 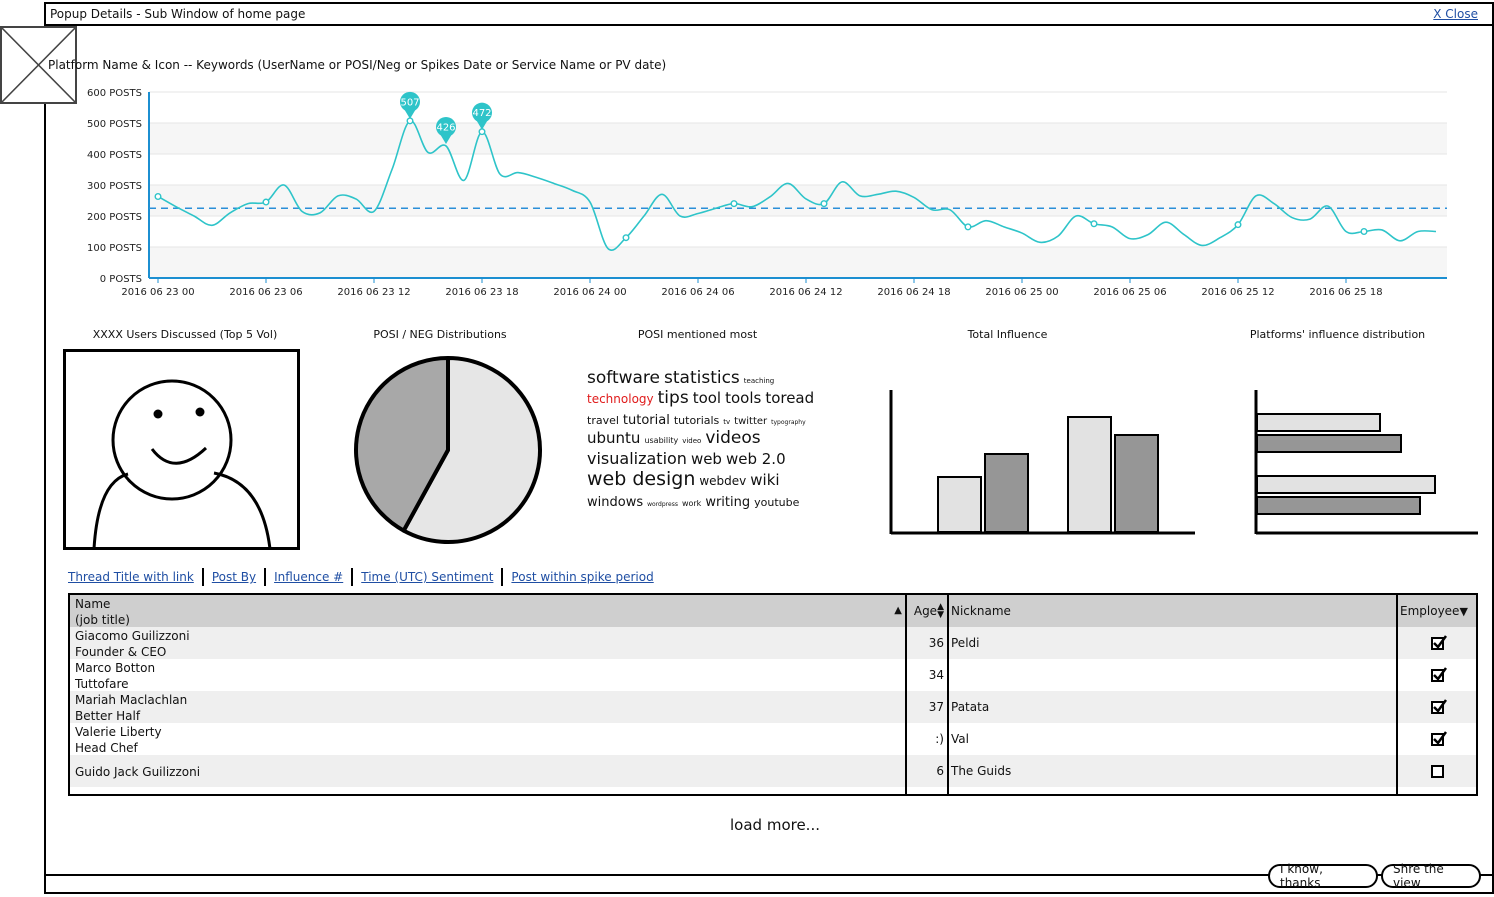 I want to click on word-cloud-term: wiki, so click(x=764, y=480).